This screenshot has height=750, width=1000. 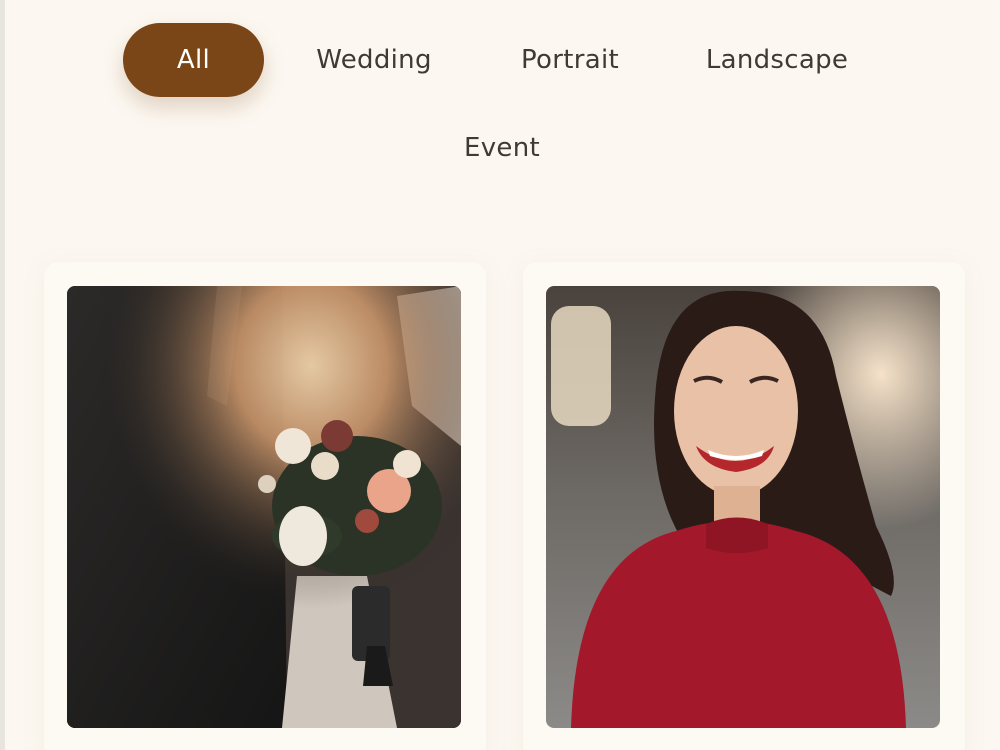 What do you see at coordinates (193, 60) in the screenshot?
I see `filter-all-button: All` at bounding box center [193, 60].